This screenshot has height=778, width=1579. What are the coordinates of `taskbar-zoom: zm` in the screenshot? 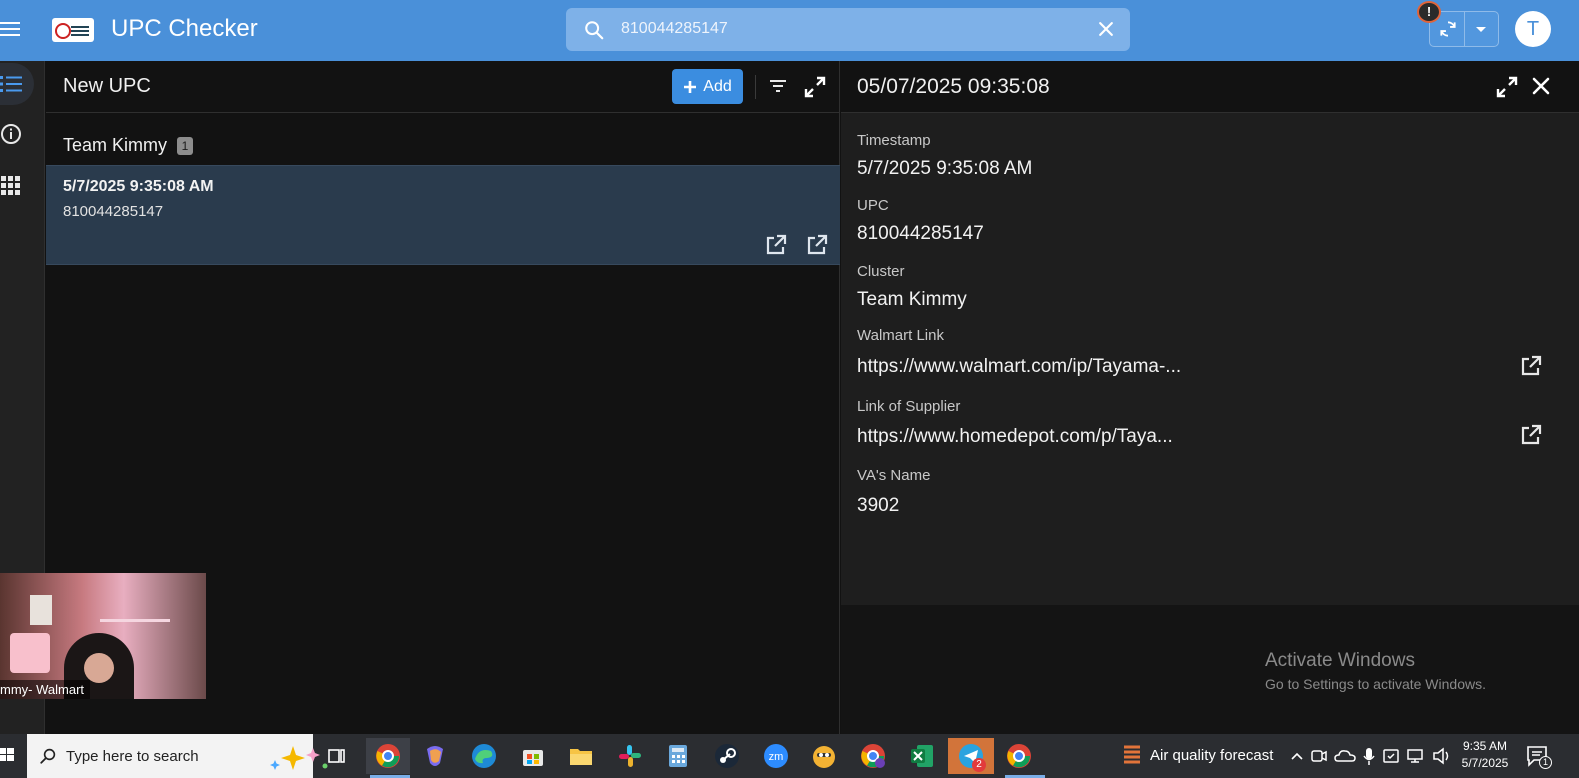 It's located at (776, 756).